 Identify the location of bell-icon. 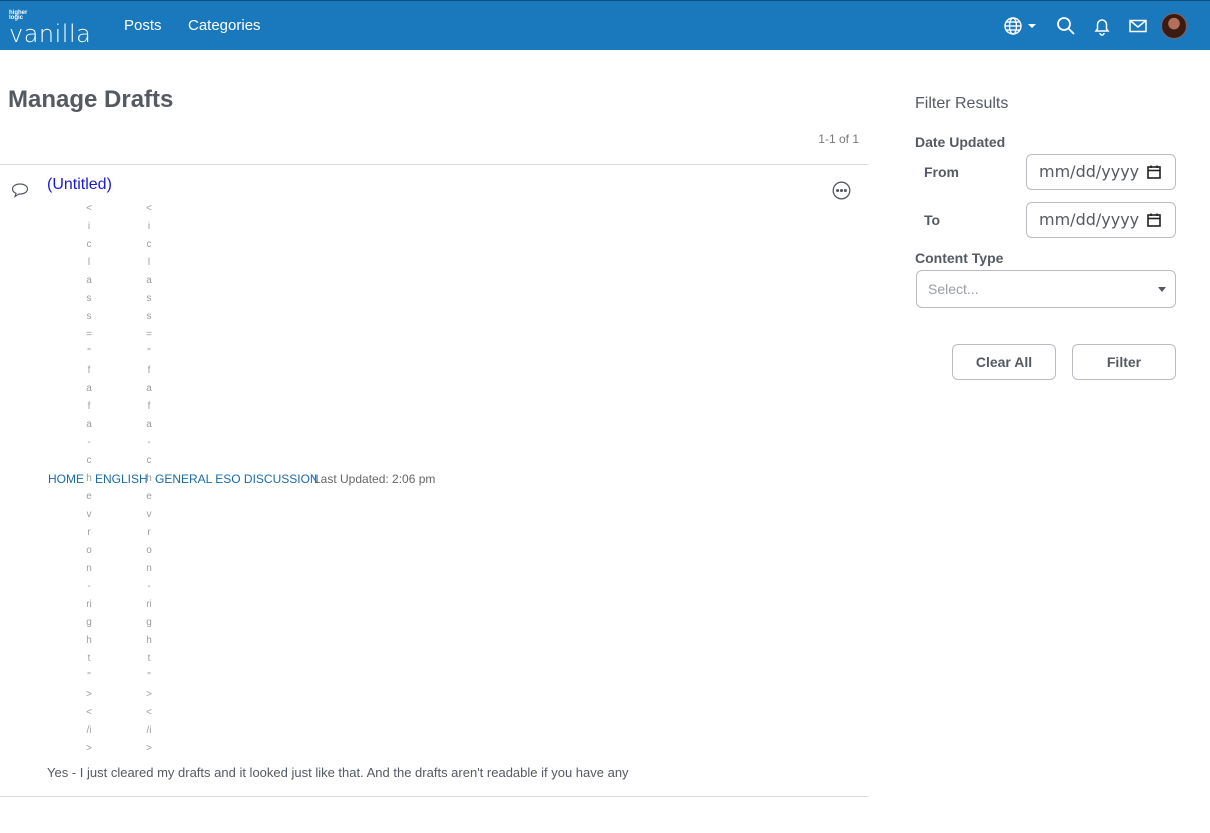
(1102, 27).